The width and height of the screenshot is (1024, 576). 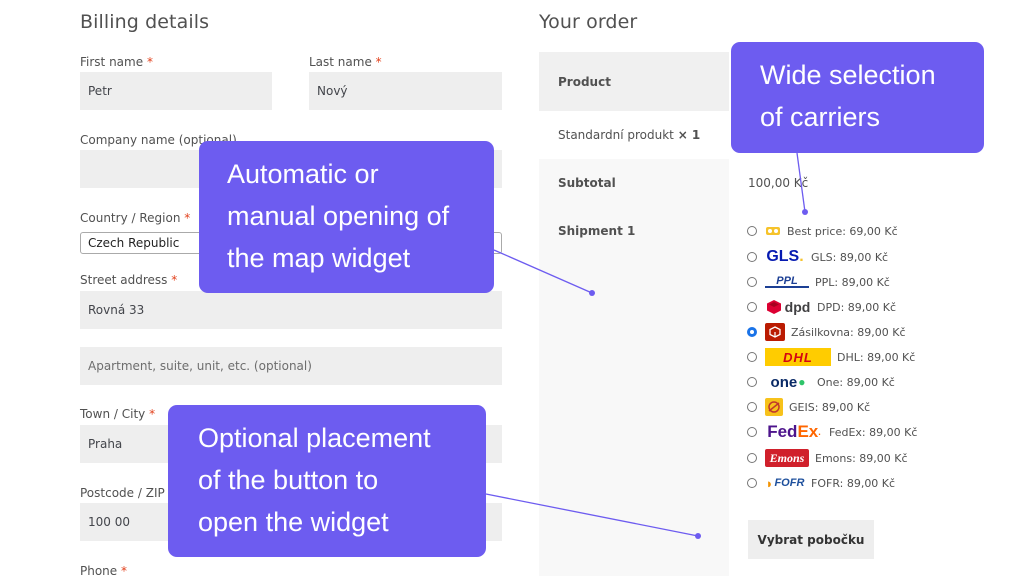 I want to click on phone-label: Phone *, so click(x=103, y=570).